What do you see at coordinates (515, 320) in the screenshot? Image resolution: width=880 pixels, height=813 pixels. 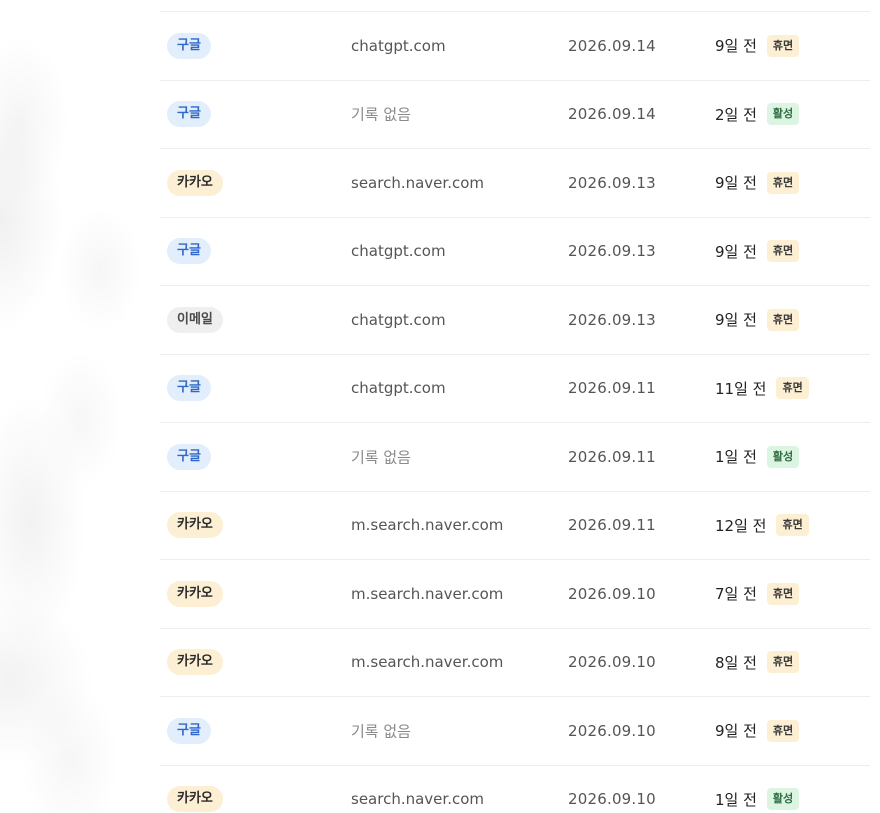 I see `table-row: 이메일 chatgpt.com 2026.09.13 9일 전 휴면` at bounding box center [515, 320].